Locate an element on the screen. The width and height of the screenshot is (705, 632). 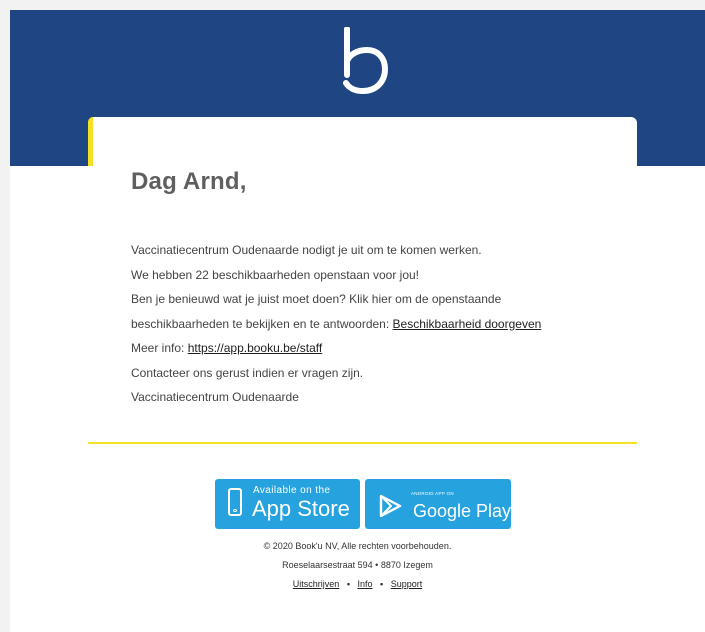
staff-url-link: https://app.booku.be/staff is located at coordinates (255, 348).